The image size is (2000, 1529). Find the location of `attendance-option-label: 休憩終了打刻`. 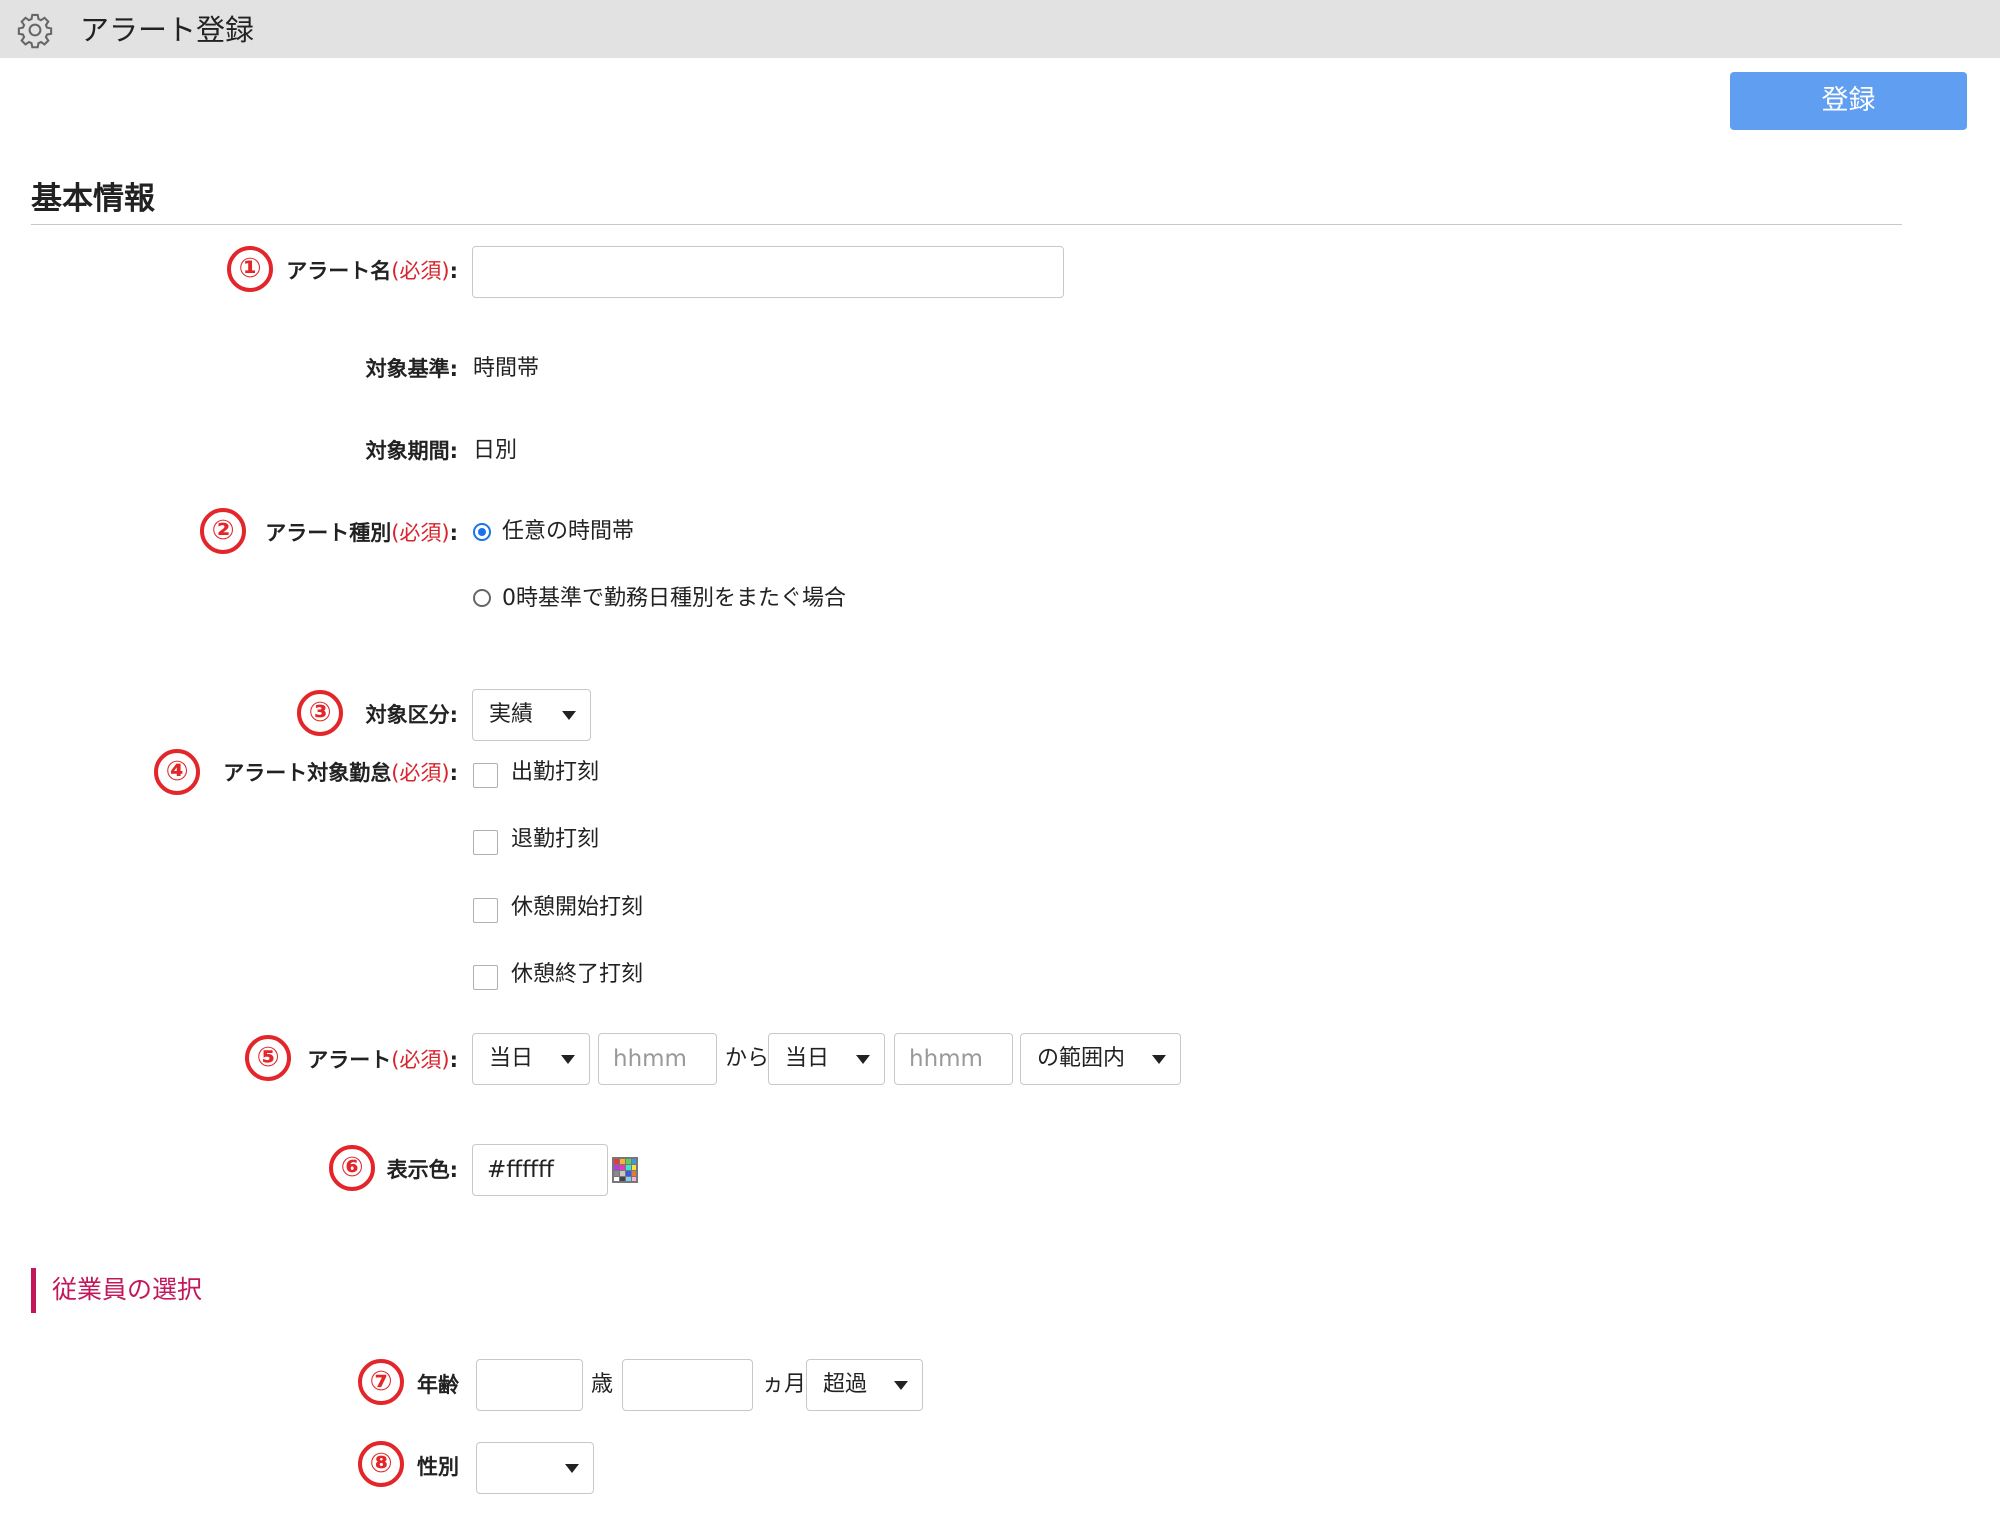

attendance-option-label: 休憩終了打刻 is located at coordinates (577, 974).